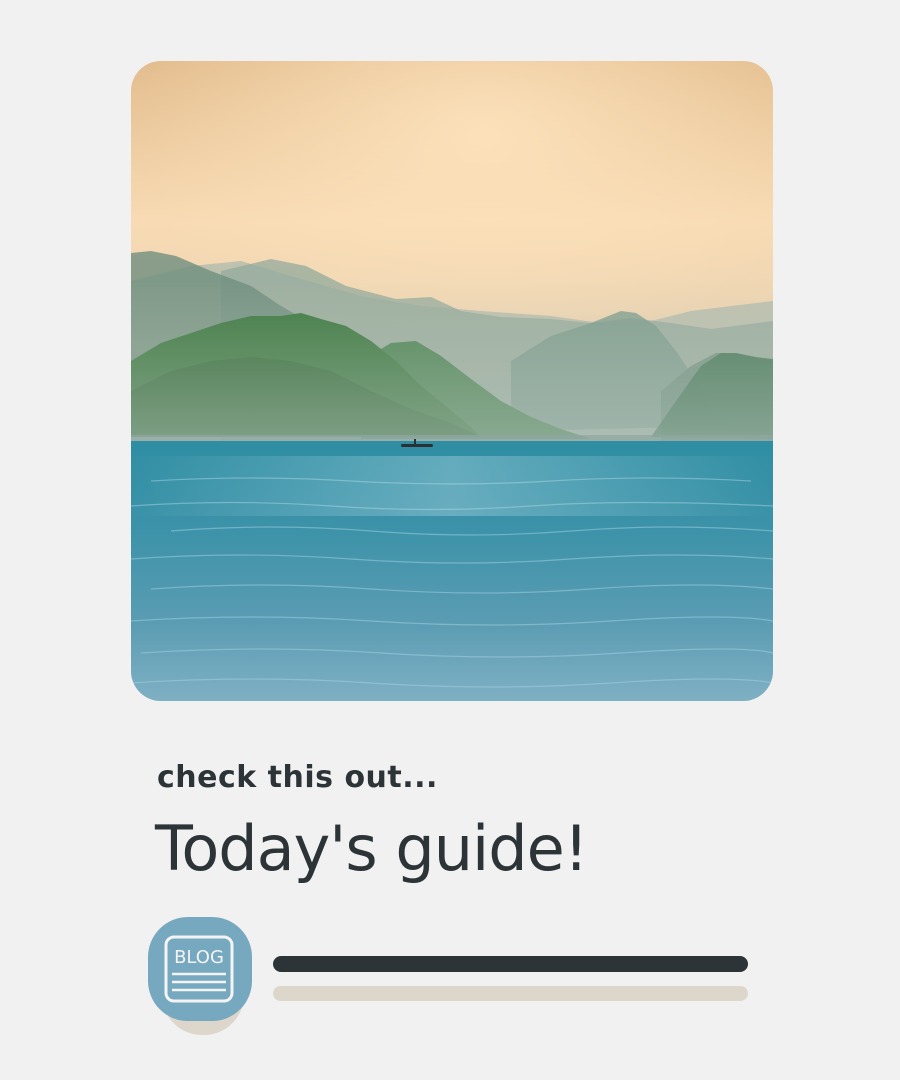 The width and height of the screenshot is (900, 1080). I want to click on page-title: Today's guide!, so click(372, 848).